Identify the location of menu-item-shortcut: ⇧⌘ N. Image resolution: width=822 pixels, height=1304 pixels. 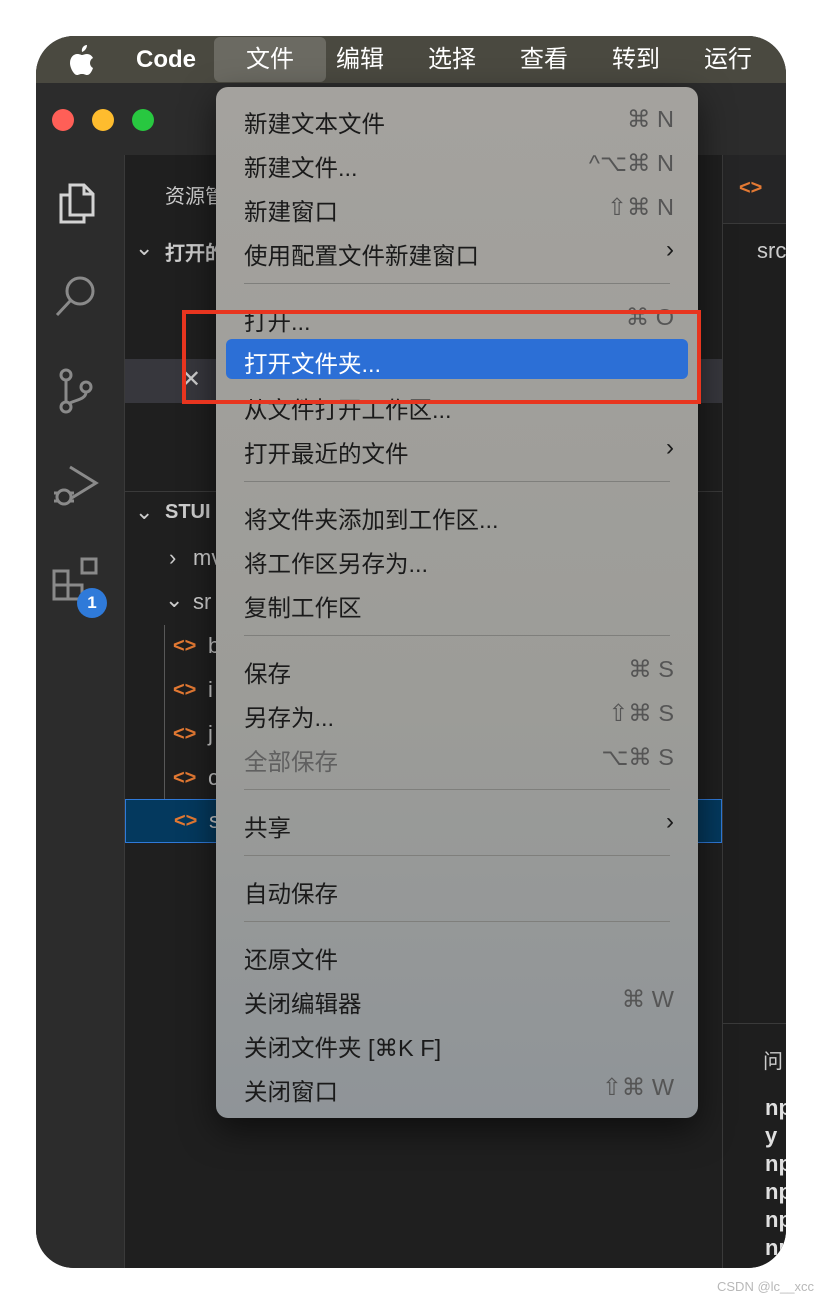
(640, 207).